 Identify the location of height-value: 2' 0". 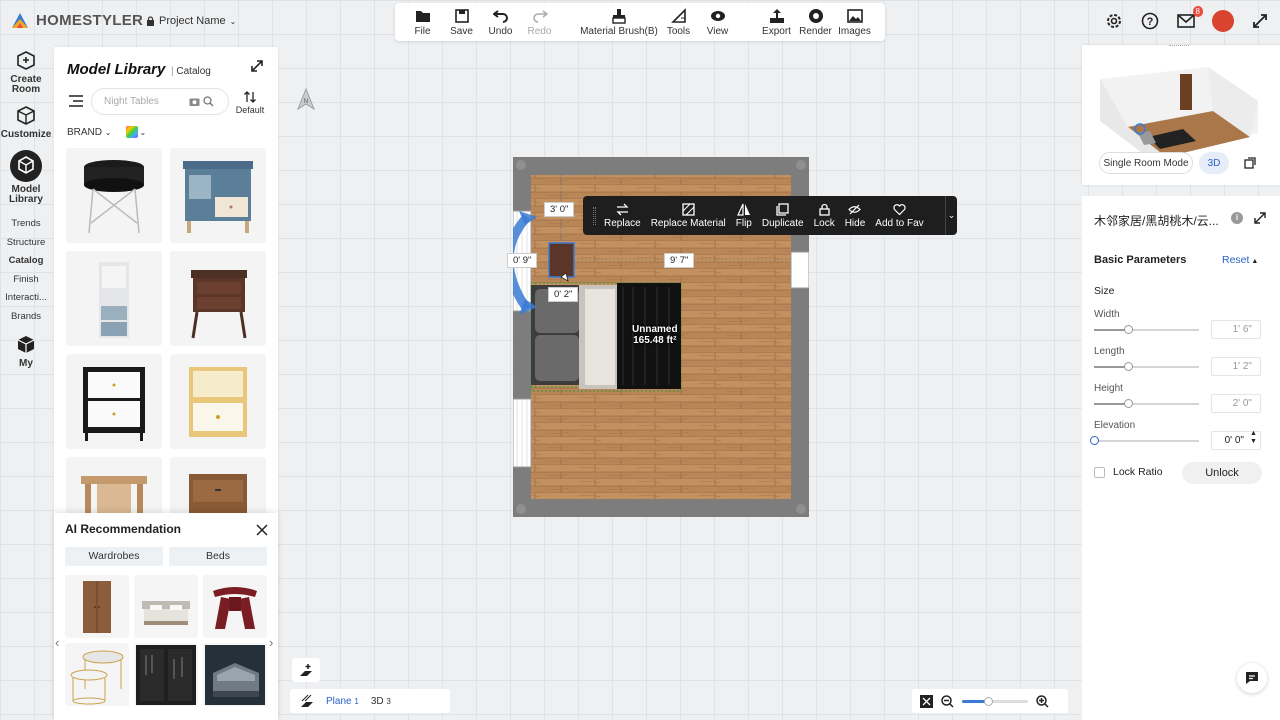
(1236, 403).